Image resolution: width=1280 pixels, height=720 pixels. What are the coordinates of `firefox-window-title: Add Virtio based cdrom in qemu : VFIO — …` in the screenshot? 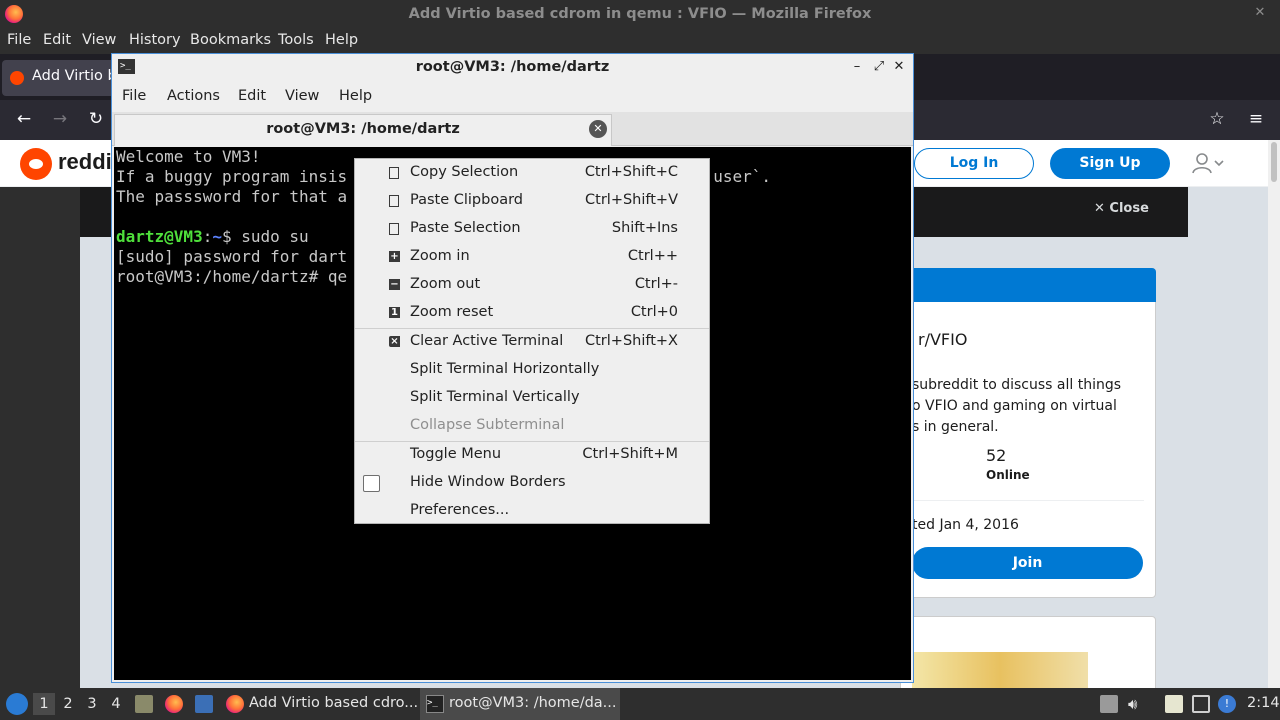 It's located at (640, 14).